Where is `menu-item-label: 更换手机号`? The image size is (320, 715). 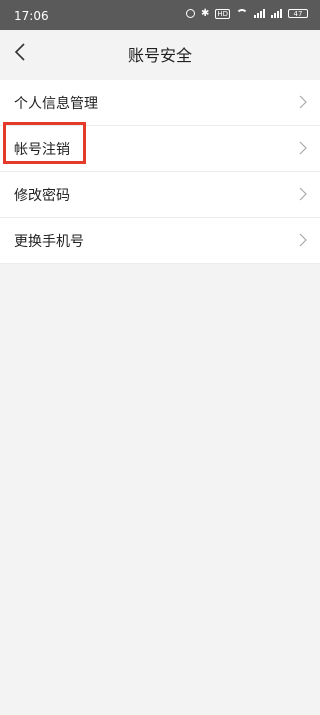
menu-item-label: 更换手机号 is located at coordinates (49, 242).